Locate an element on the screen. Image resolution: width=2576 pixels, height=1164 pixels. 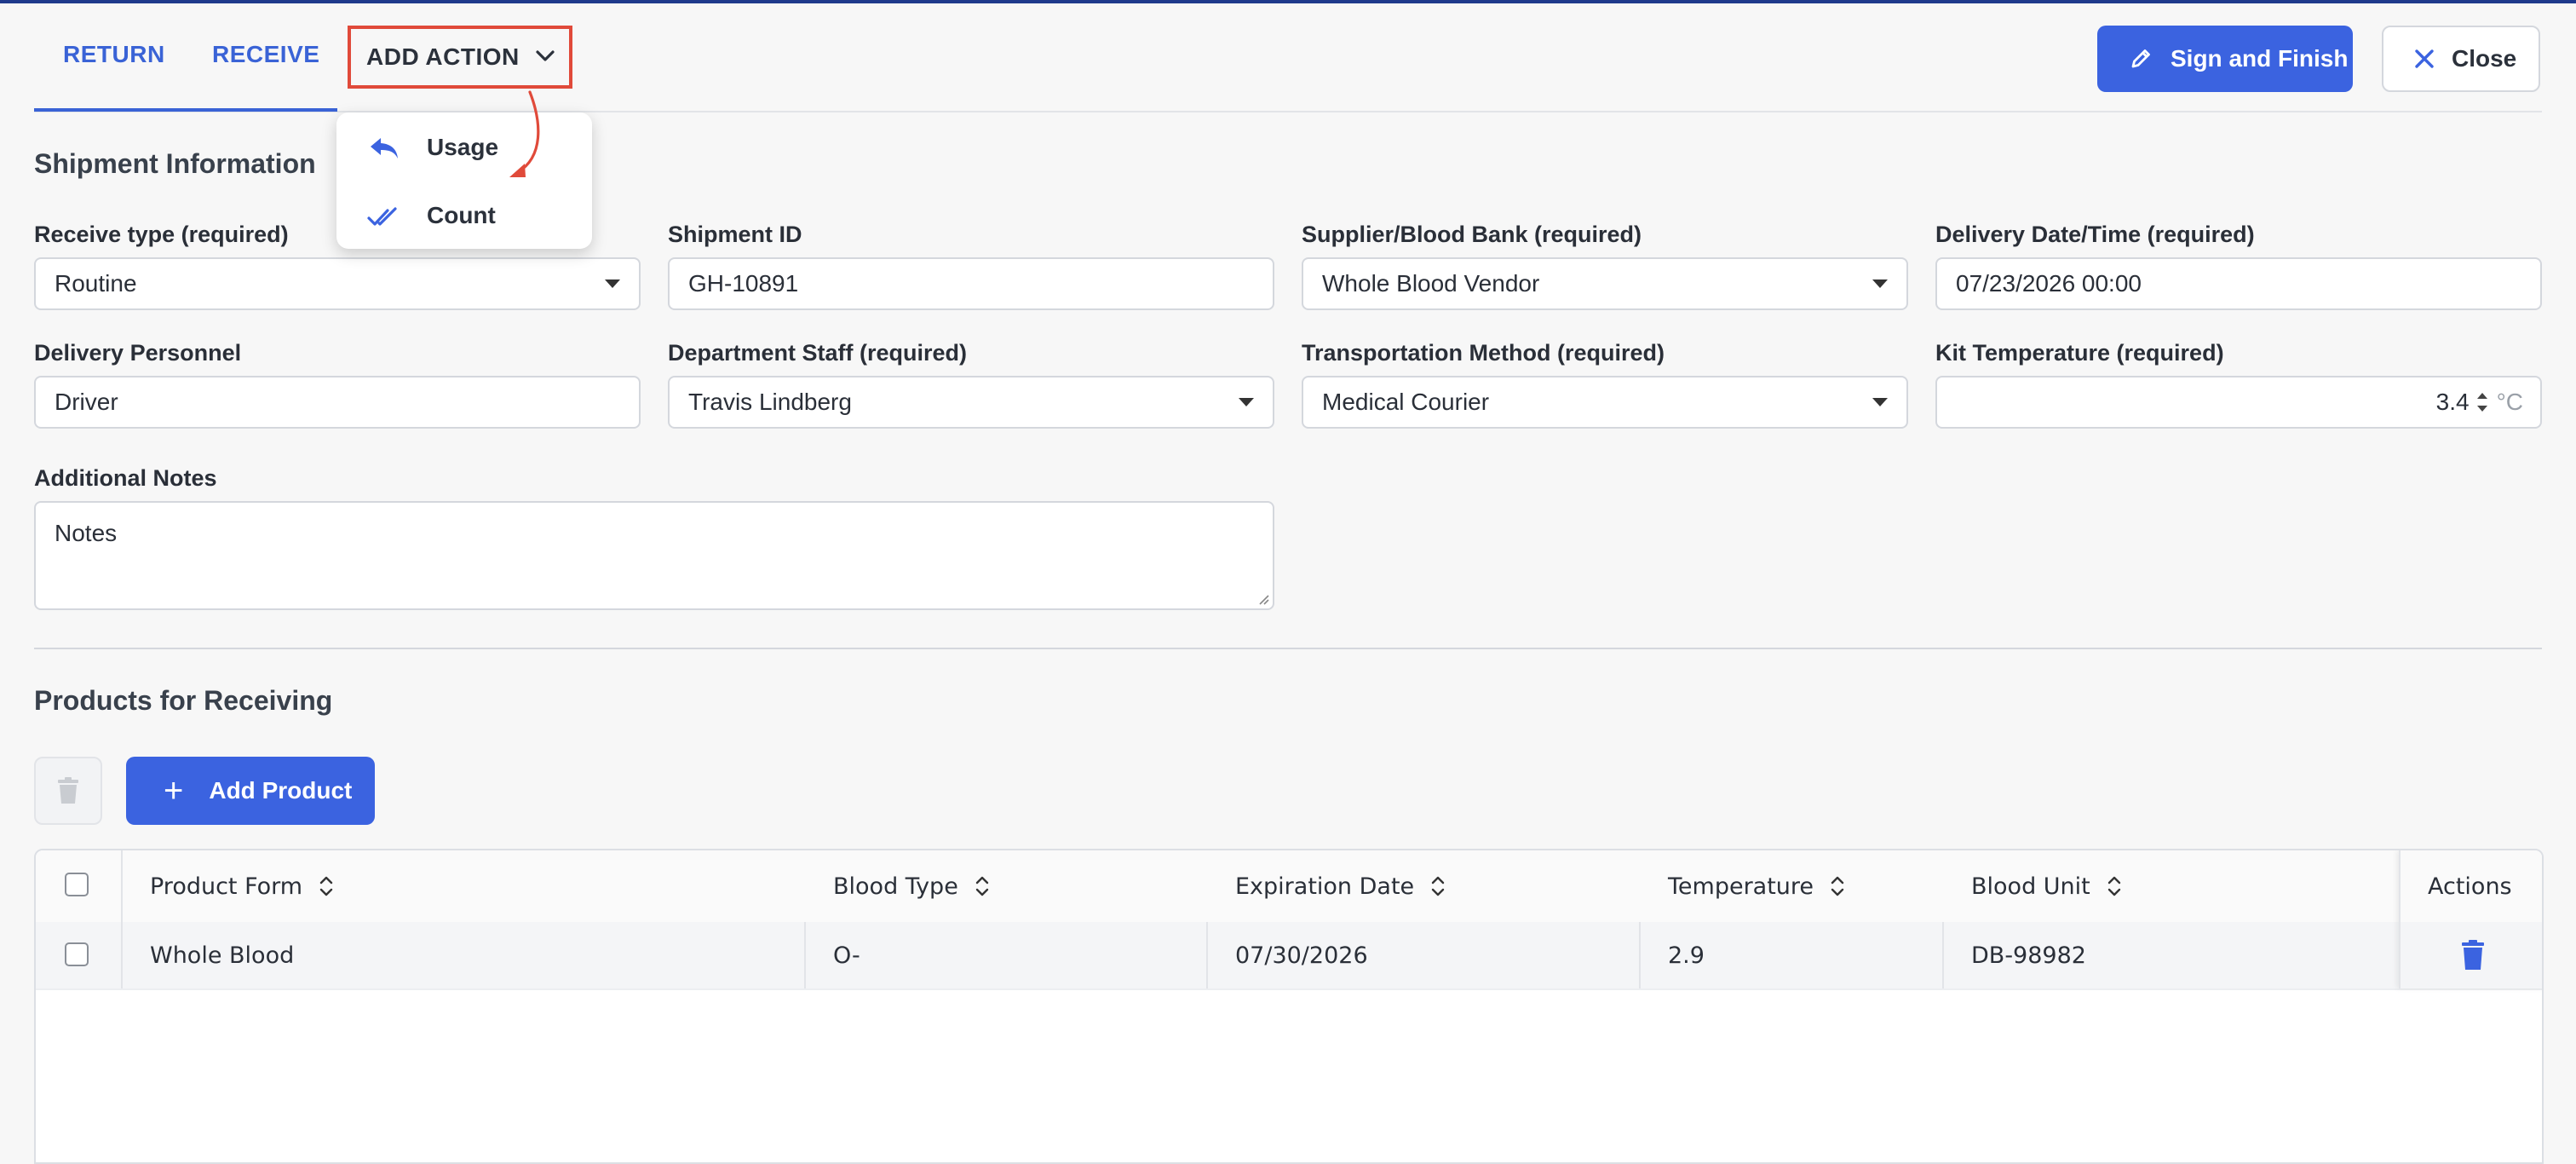
column-label: Product Form is located at coordinates (227, 887).